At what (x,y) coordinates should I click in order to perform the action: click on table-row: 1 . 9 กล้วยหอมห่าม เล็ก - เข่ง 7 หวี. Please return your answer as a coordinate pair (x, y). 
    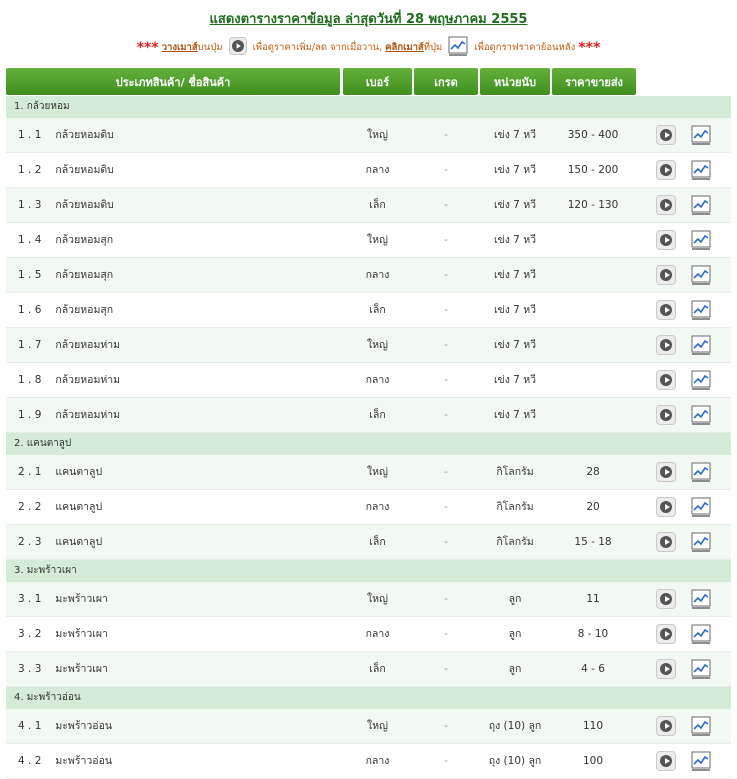
    Looking at the image, I should click on (368, 415).